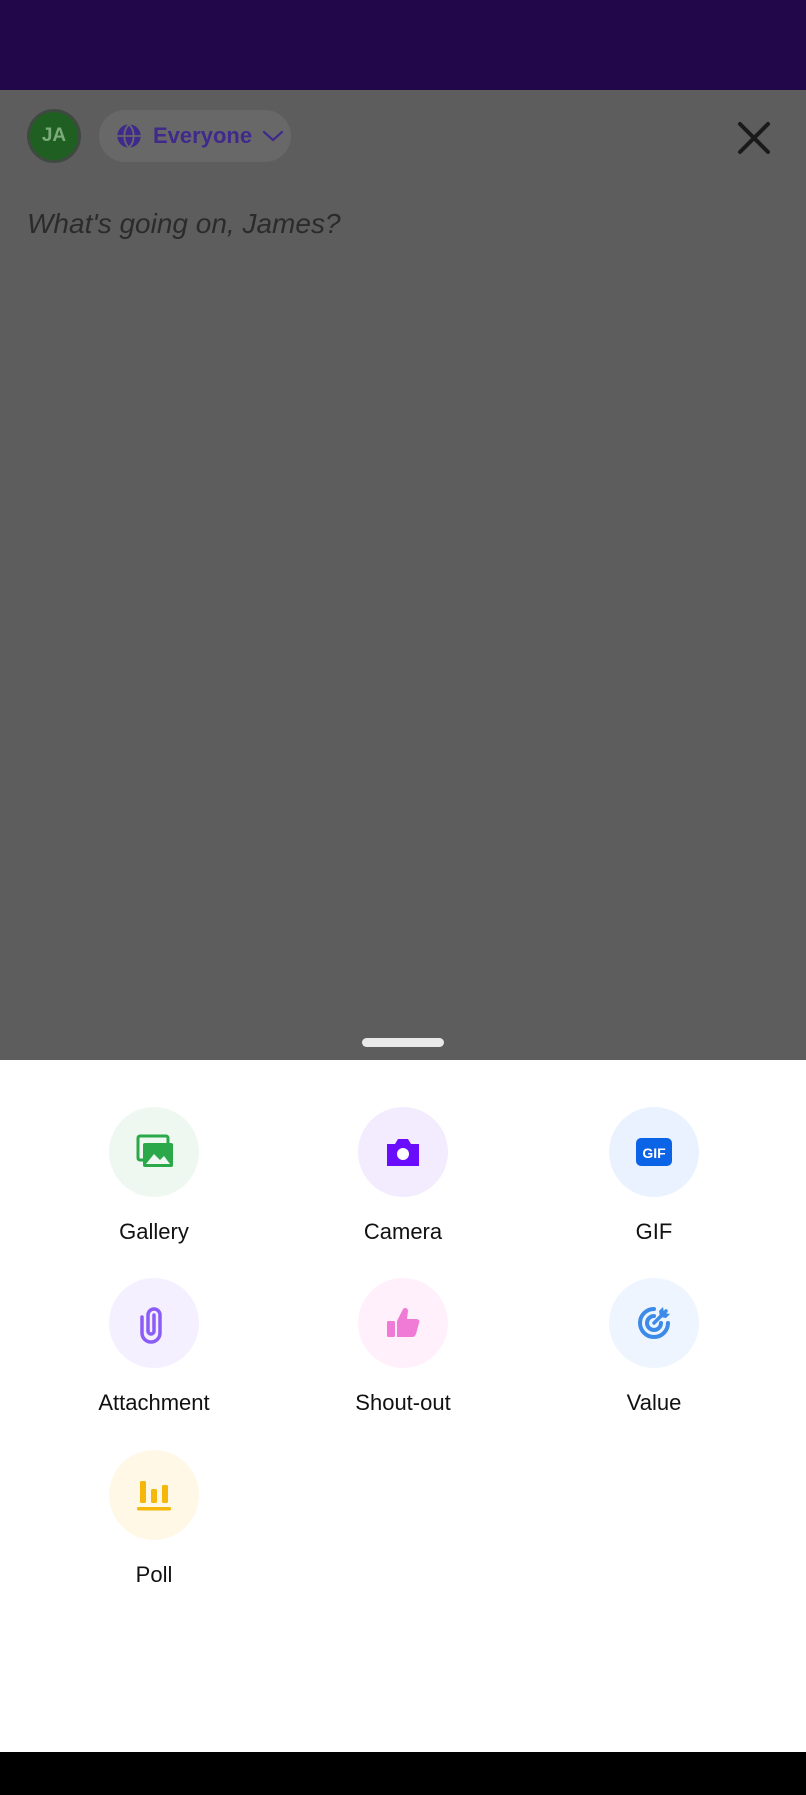 The image size is (806, 1795). Describe the element at coordinates (151, 1325) in the screenshot. I see `paperclip-icon` at that location.